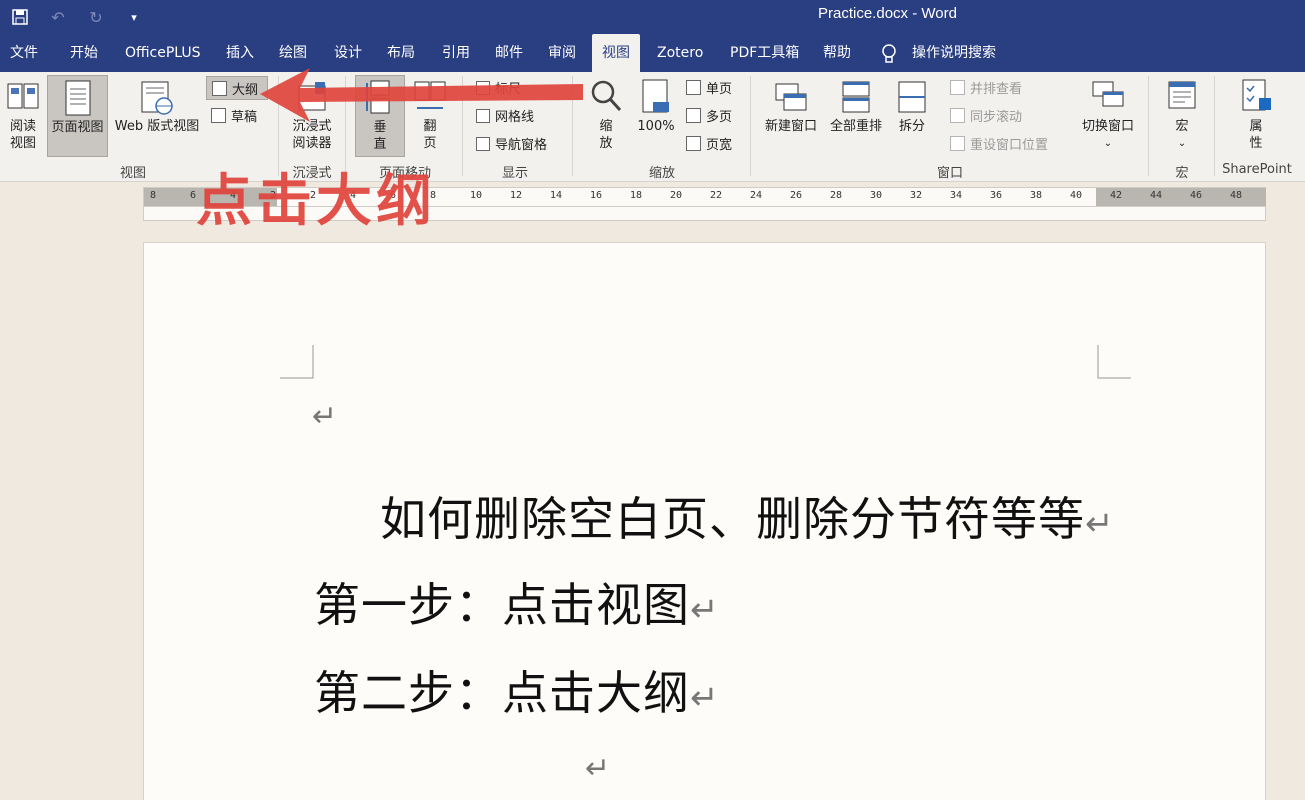 The height and width of the screenshot is (800, 1305). Describe the element at coordinates (606, 135) in the screenshot. I see `zoom-label: 缩 放` at that location.